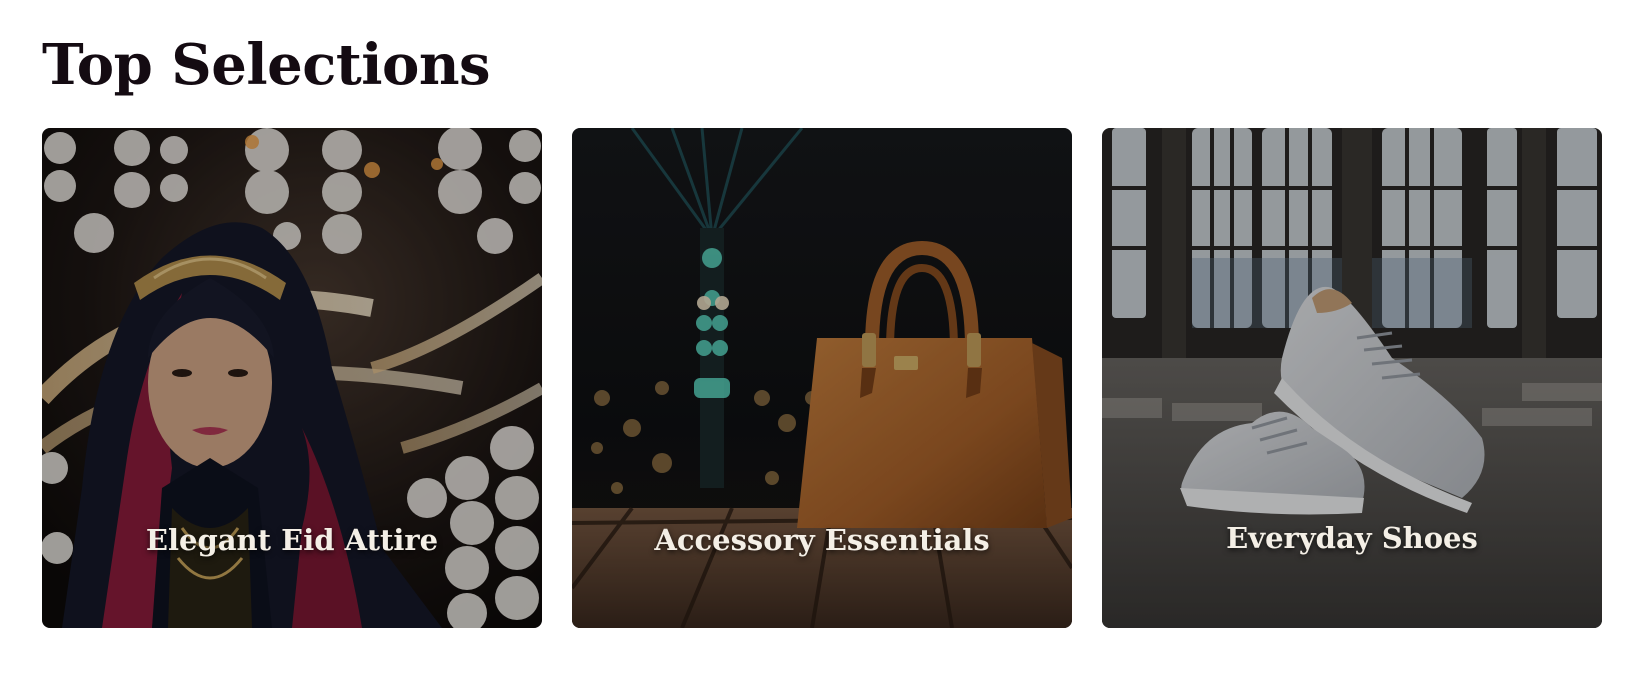 The image size is (1637, 689). I want to click on card-label: Everyday Shoes, so click(1352, 538).